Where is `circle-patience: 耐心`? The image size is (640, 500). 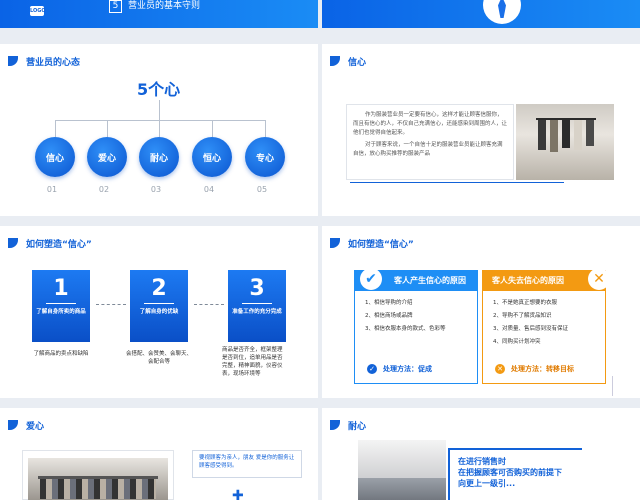 circle-patience: 耐心 is located at coordinates (159, 157).